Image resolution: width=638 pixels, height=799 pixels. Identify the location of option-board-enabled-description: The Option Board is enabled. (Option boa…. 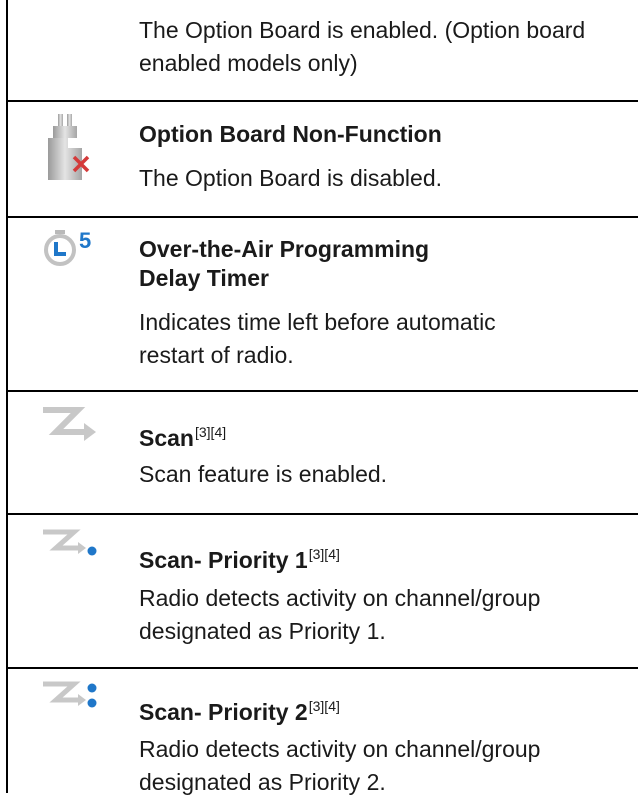
(362, 46).